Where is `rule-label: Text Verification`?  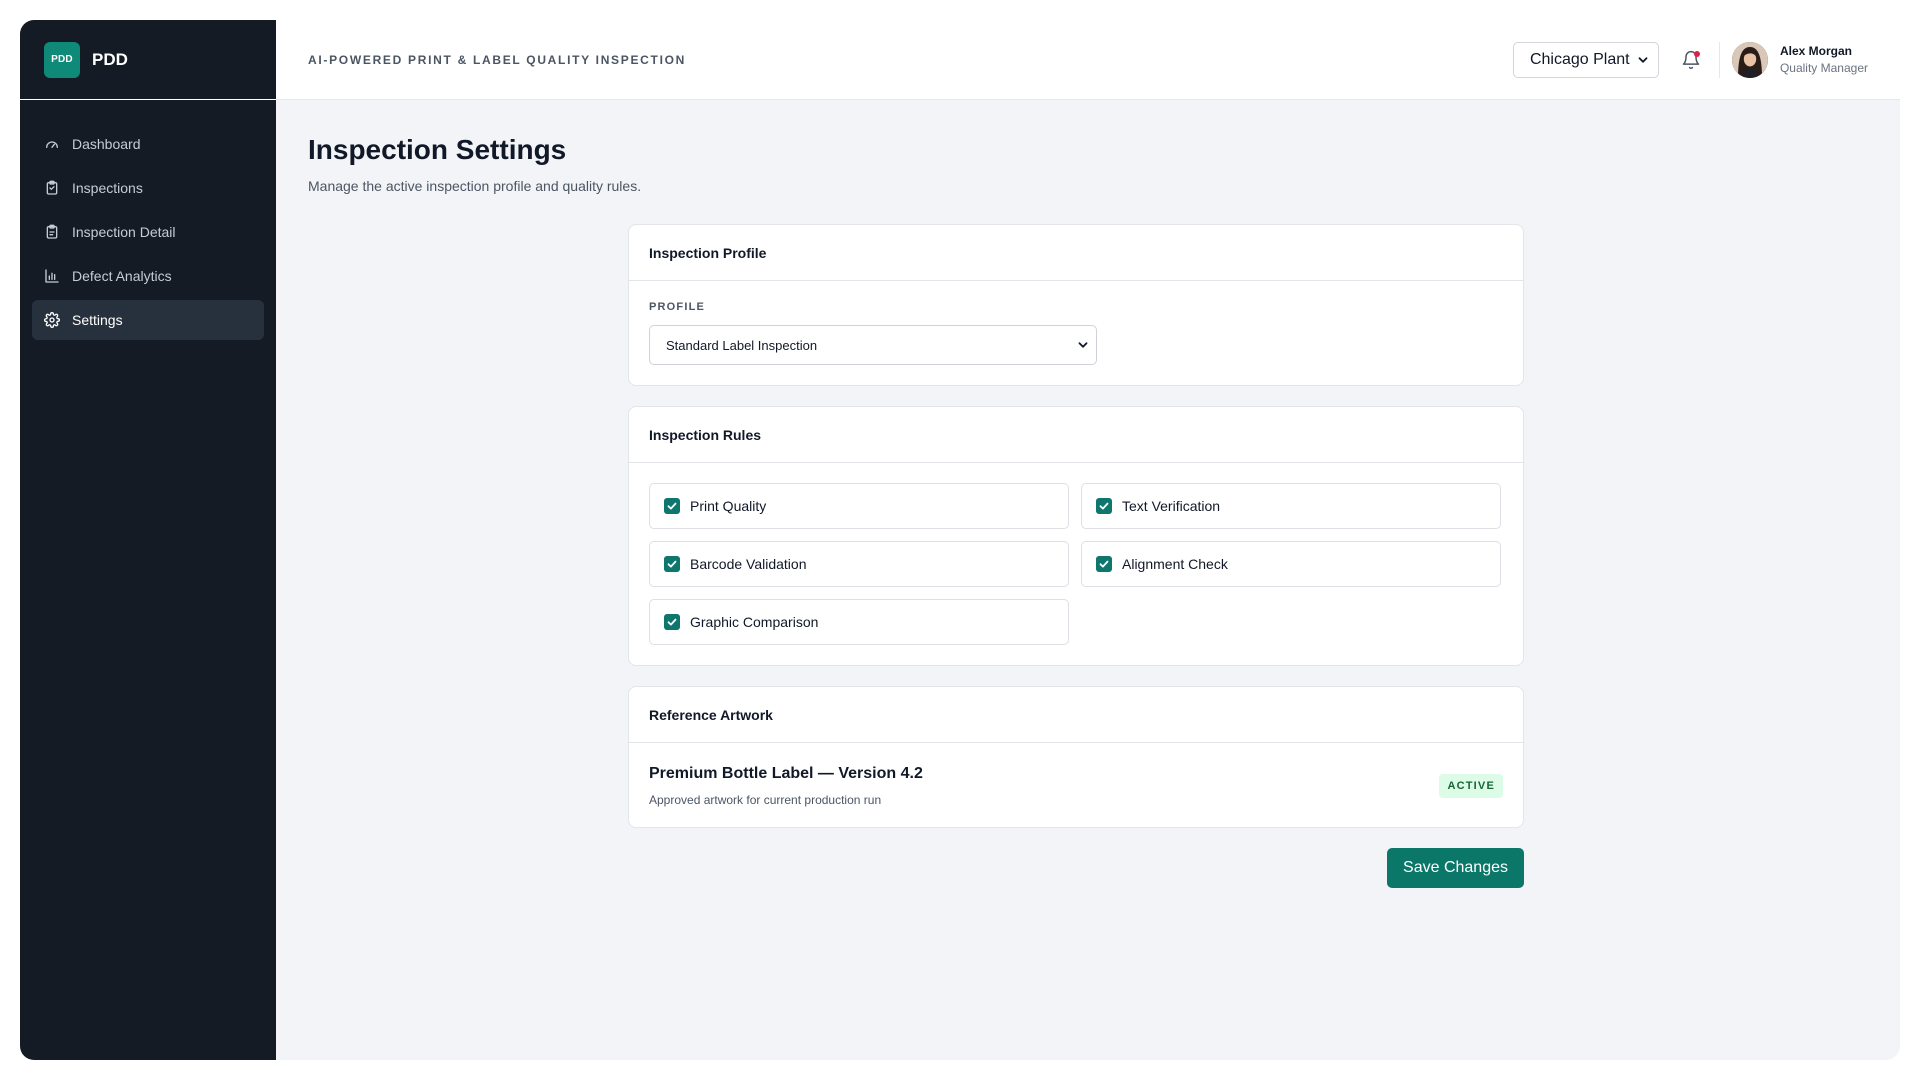 rule-label: Text Verification is located at coordinates (1171, 506).